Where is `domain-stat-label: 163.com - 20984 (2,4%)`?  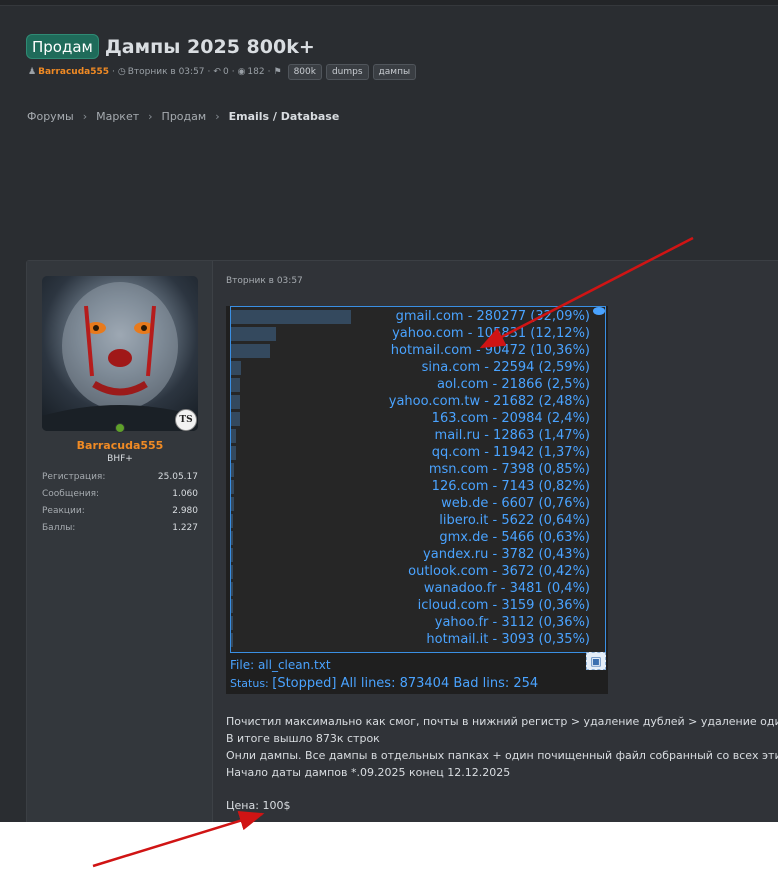
domain-stat-label: 163.com - 20984 (2,4%) is located at coordinates (510, 418).